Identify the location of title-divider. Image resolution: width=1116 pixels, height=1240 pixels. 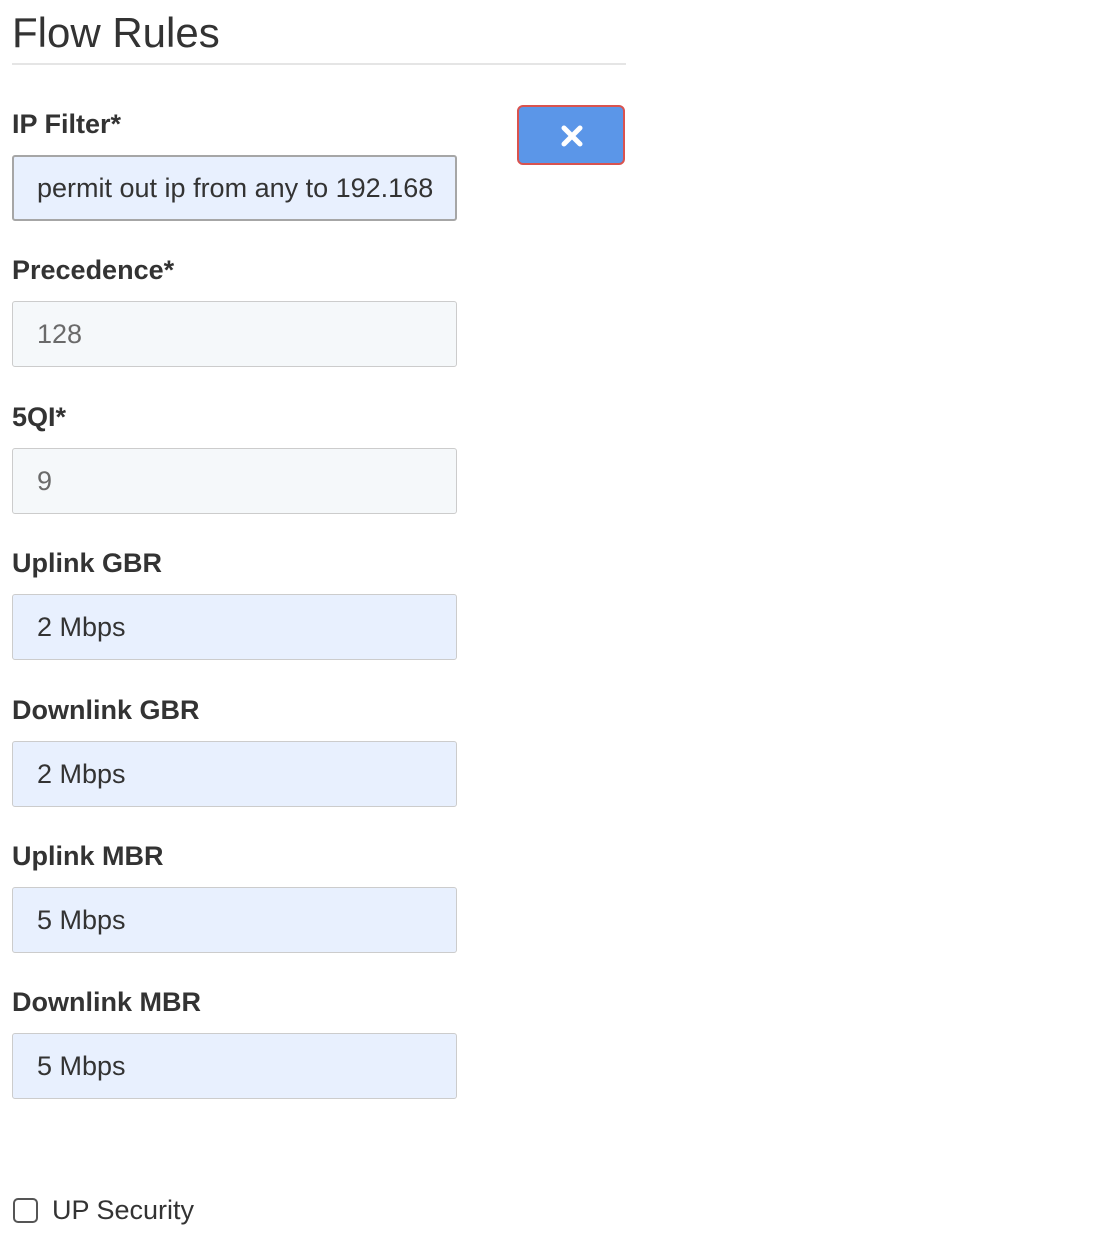
(319, 64).